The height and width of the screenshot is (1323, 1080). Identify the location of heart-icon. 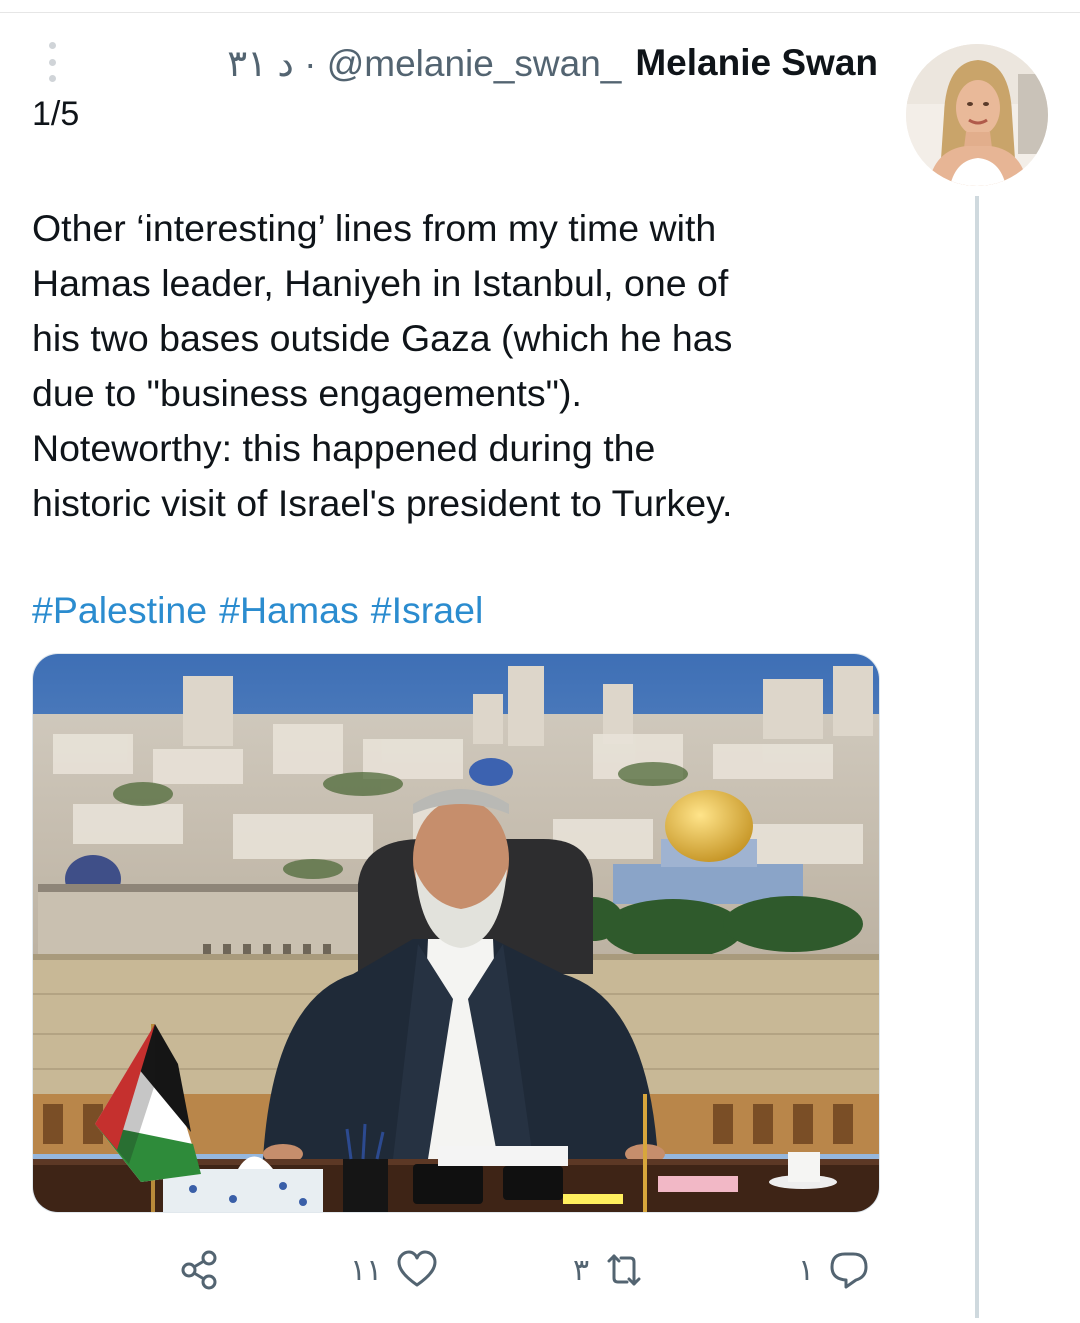
(417, 1270).